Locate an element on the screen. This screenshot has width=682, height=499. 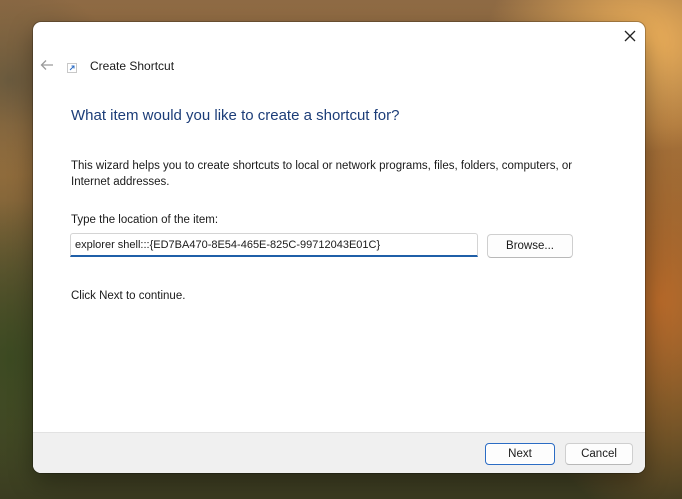
back-button is located at coordinates (47, 65).